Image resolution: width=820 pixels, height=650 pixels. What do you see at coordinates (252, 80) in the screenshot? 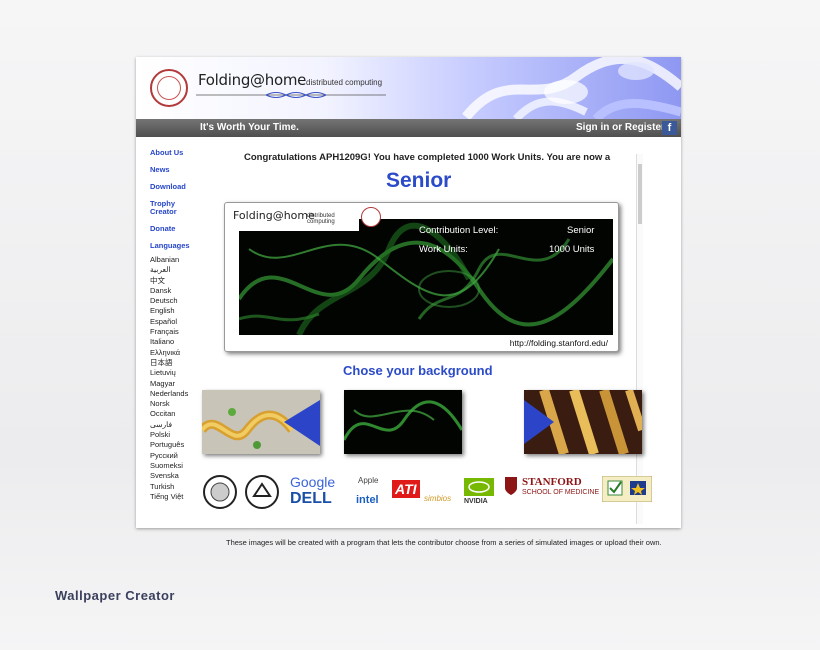
I see `site-brand: Folding@home` at bounding box center [252, 80].